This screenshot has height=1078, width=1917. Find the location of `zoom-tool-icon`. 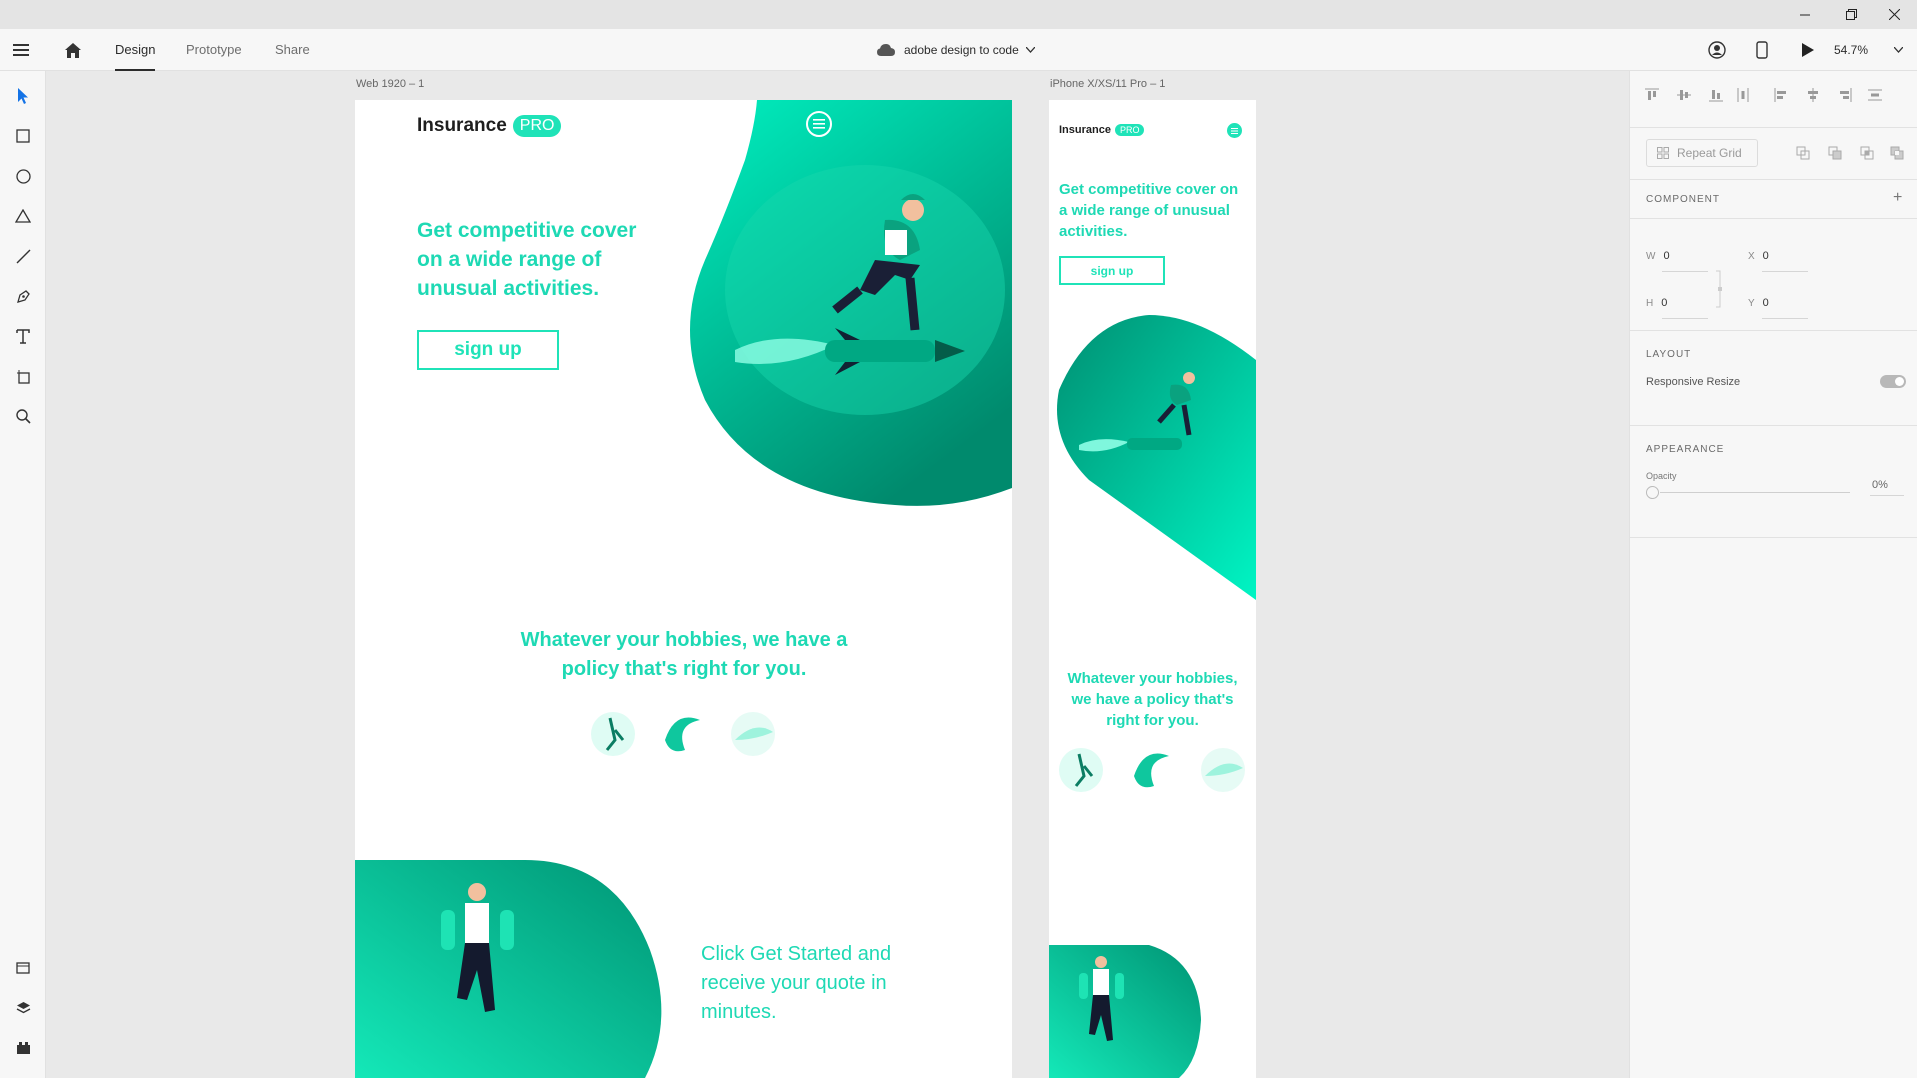

zoom-tool-icon is located at coordinates (23, 416).